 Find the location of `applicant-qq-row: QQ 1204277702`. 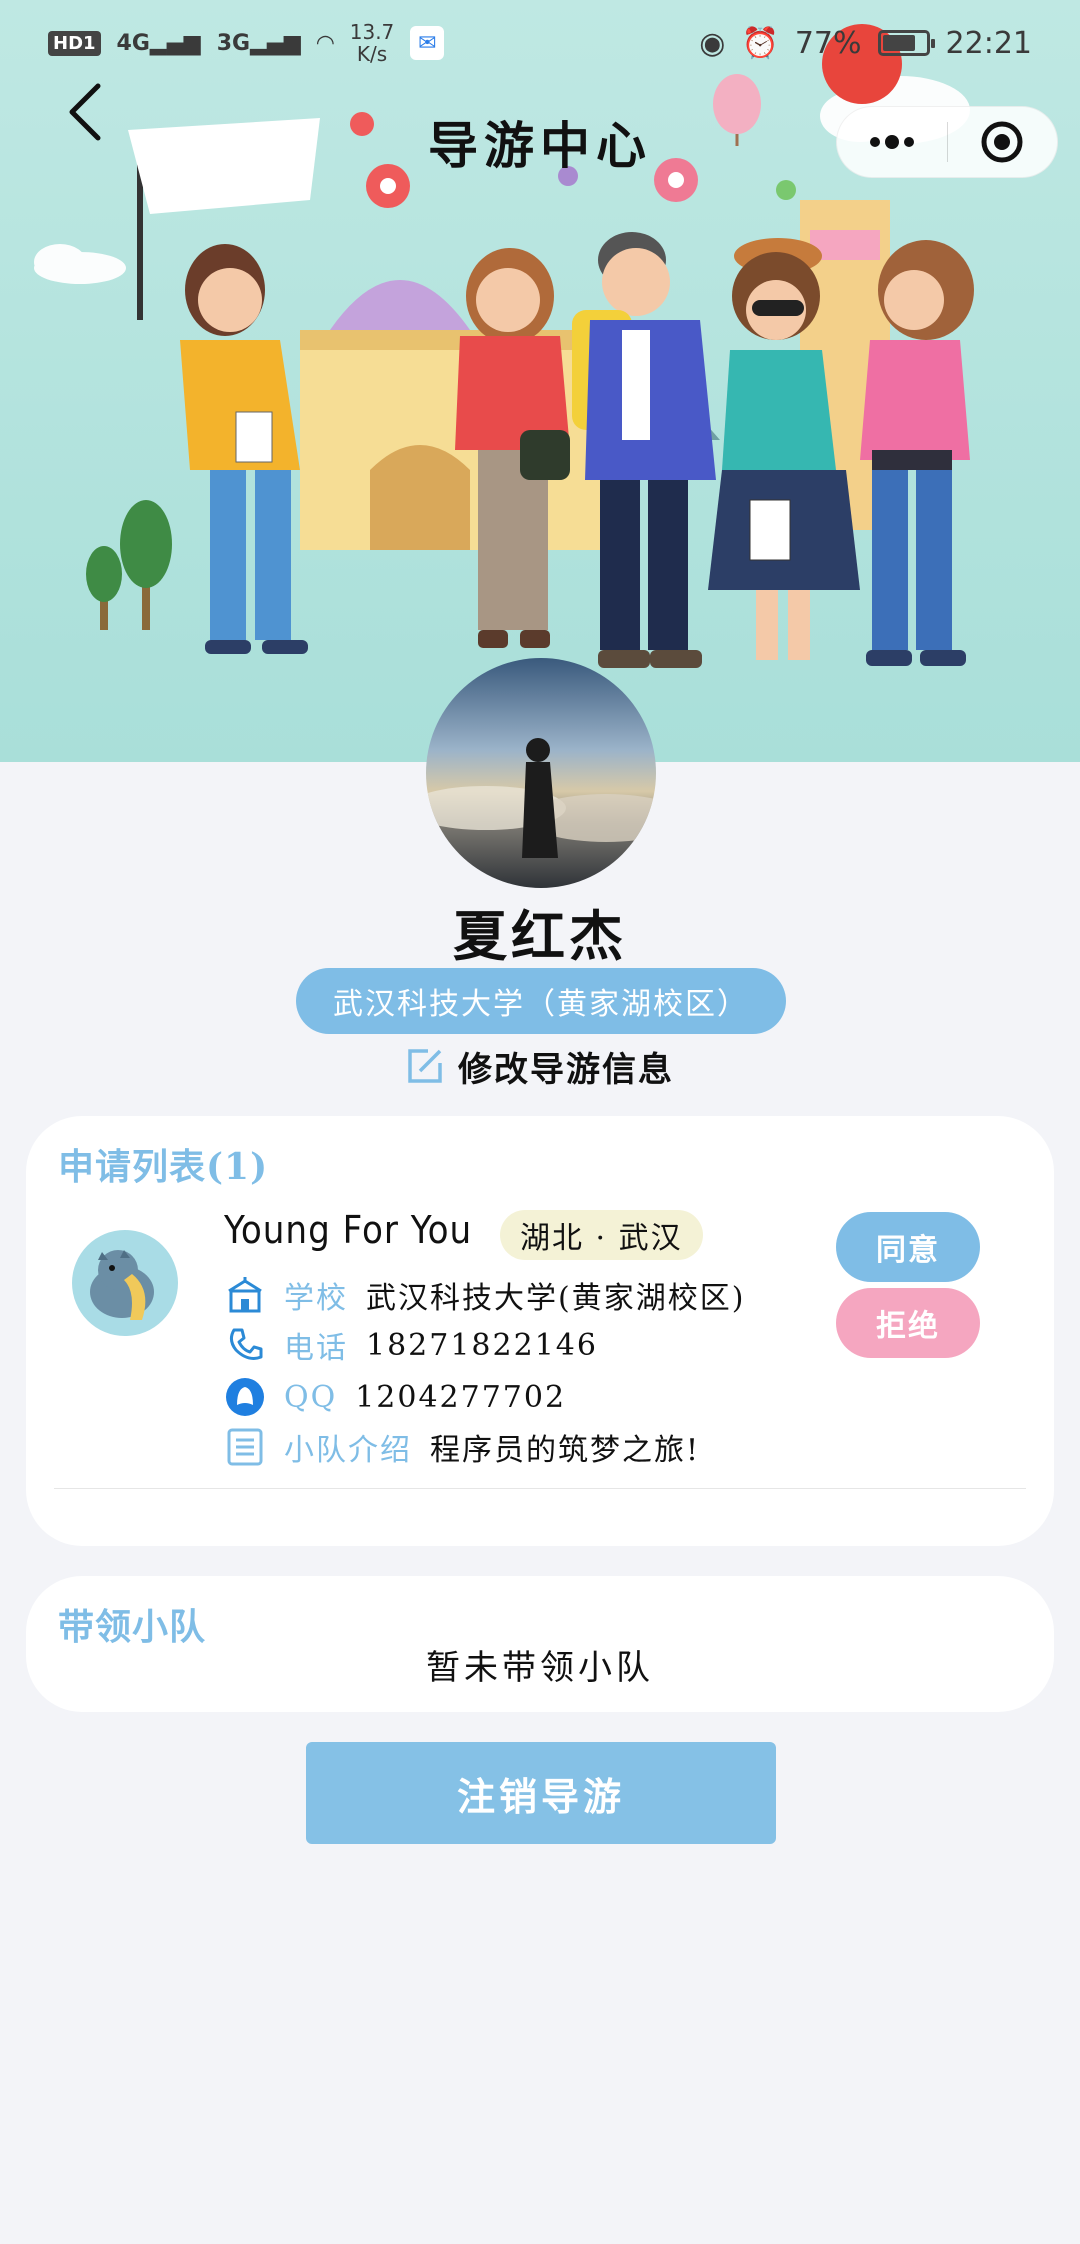

applicant-qq-row: QQ 1204277702 is located at coordinates (395, 1397).